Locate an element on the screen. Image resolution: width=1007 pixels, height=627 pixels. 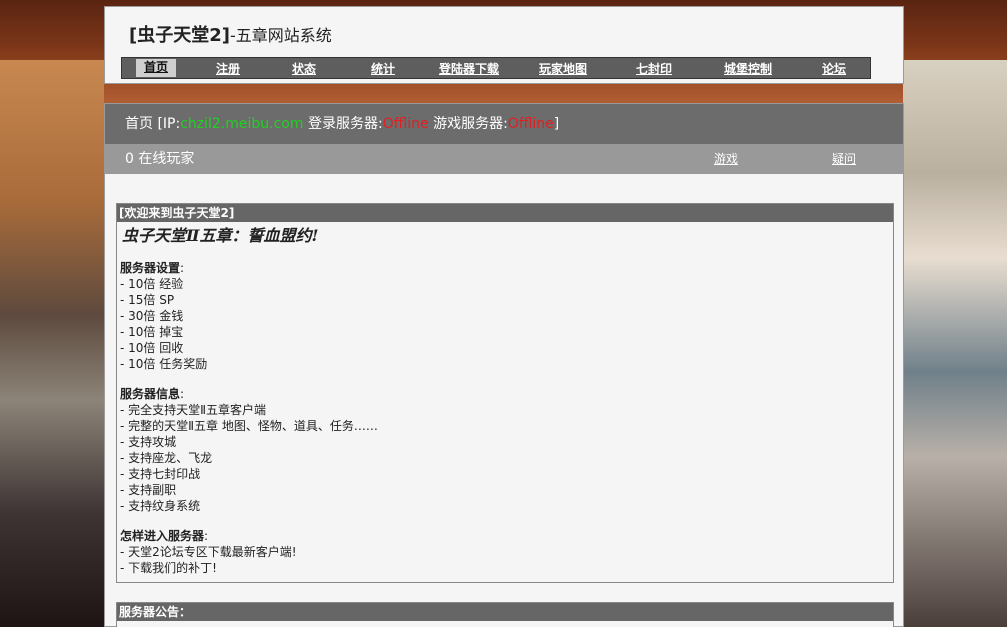
howto-title: 怎样进入服务器 is located at coordinates (162, 536).